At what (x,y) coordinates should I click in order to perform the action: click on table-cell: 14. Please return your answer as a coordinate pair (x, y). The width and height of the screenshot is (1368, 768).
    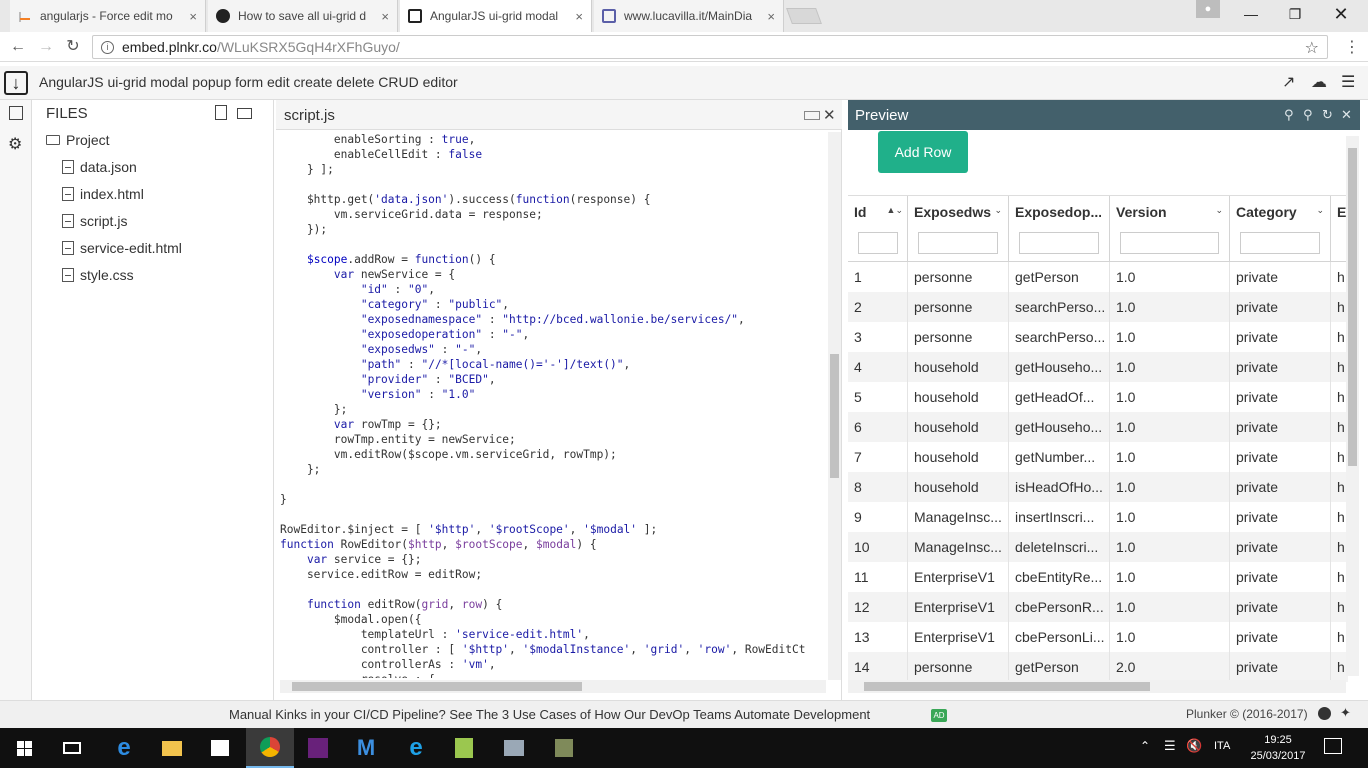
    Looking at the image, I should click on (878, 667).